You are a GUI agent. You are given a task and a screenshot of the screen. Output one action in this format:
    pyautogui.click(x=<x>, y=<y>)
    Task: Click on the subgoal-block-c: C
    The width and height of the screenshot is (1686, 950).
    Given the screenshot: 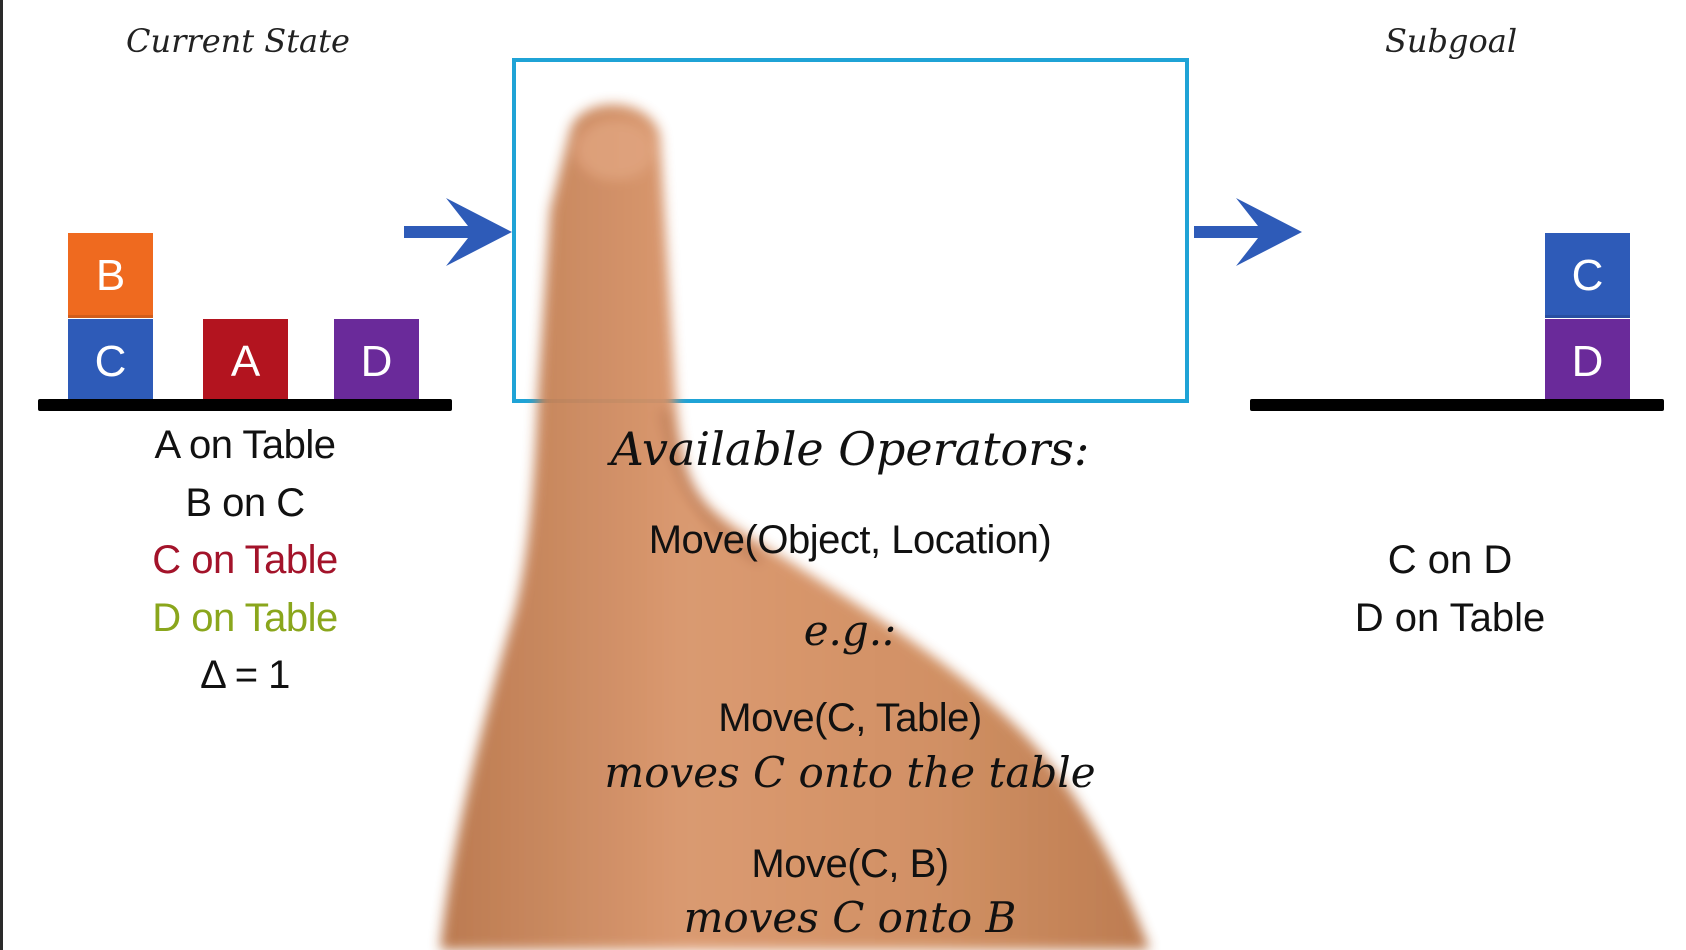 What is the action you would take?
    pyautogui.click(x=1587, y=275)
    